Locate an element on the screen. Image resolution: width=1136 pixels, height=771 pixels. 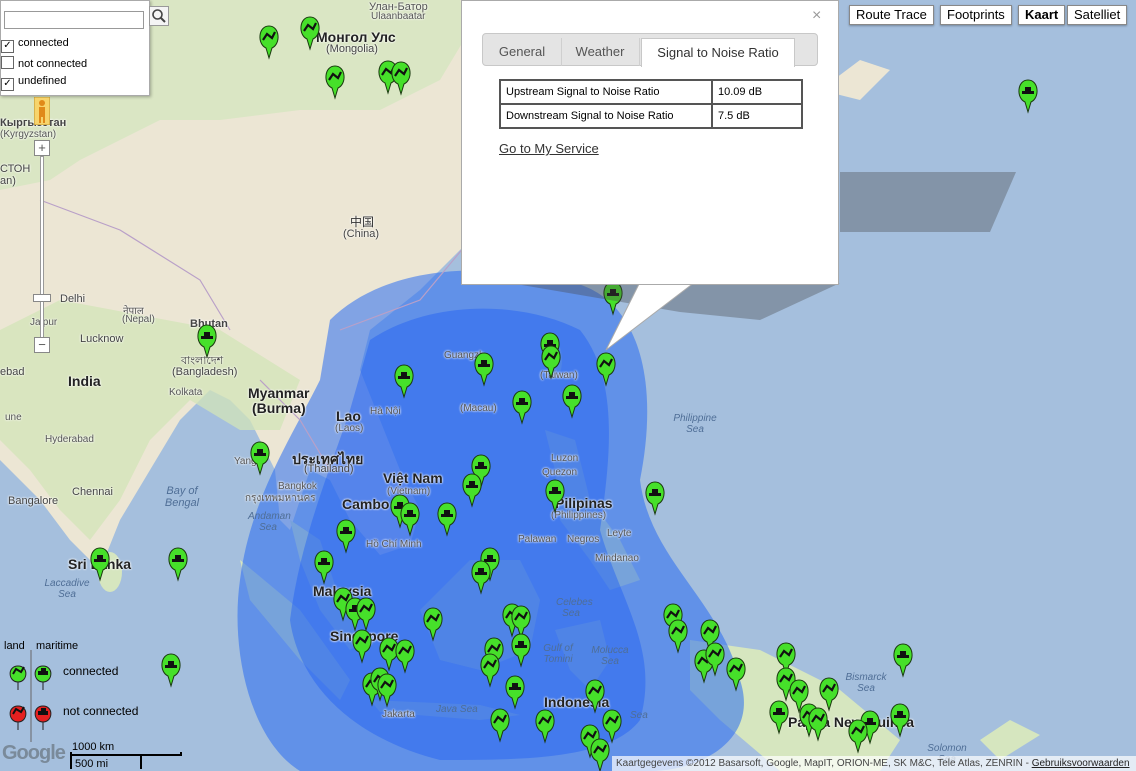
scale-mi-label: 500 mi is located at coordinates (92, 764).